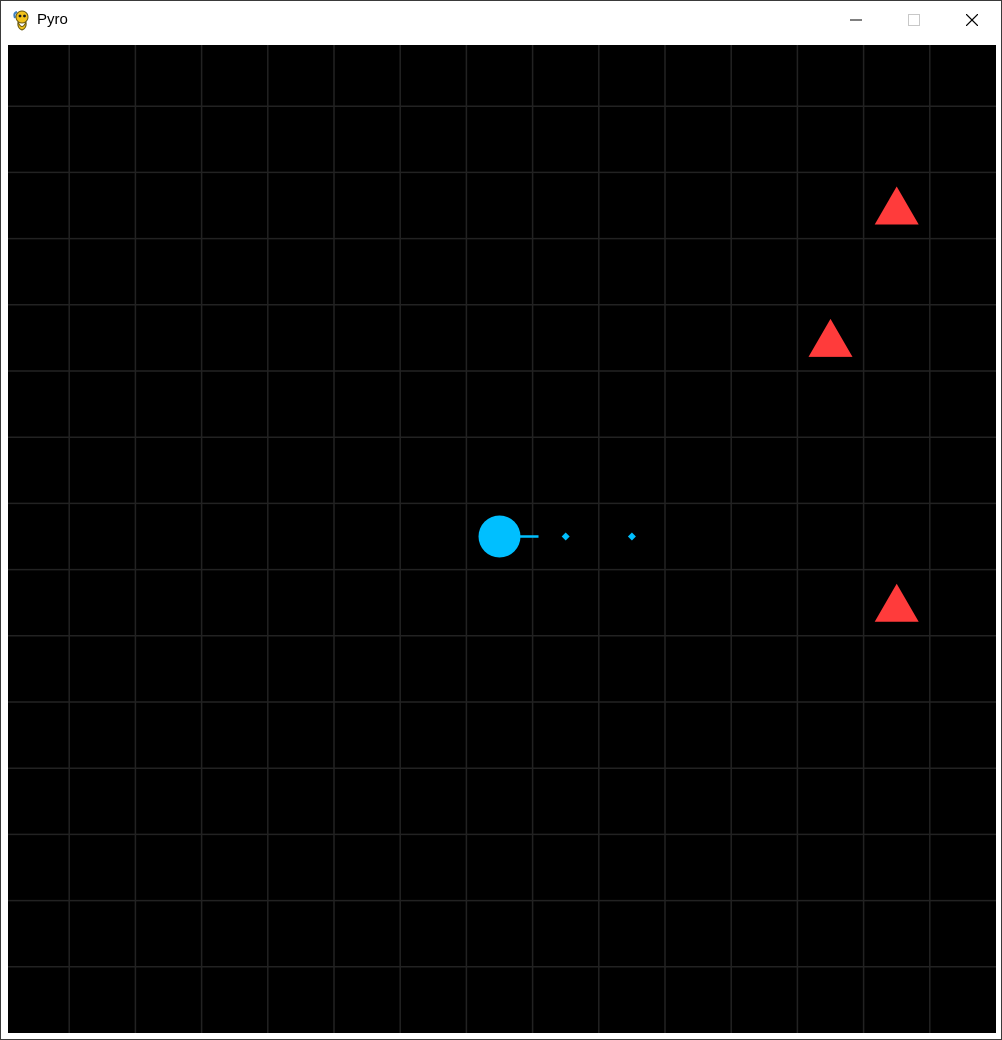 This screenshot has height=1040, width=1002. I want to click on player-ship, so click(499, 536).